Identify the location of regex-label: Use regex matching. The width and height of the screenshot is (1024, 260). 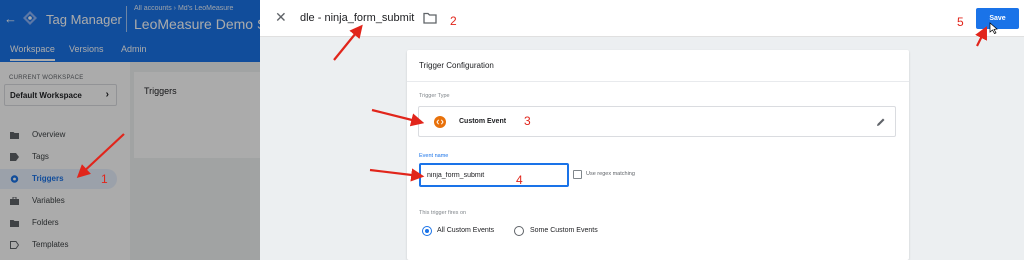
(610, 174).